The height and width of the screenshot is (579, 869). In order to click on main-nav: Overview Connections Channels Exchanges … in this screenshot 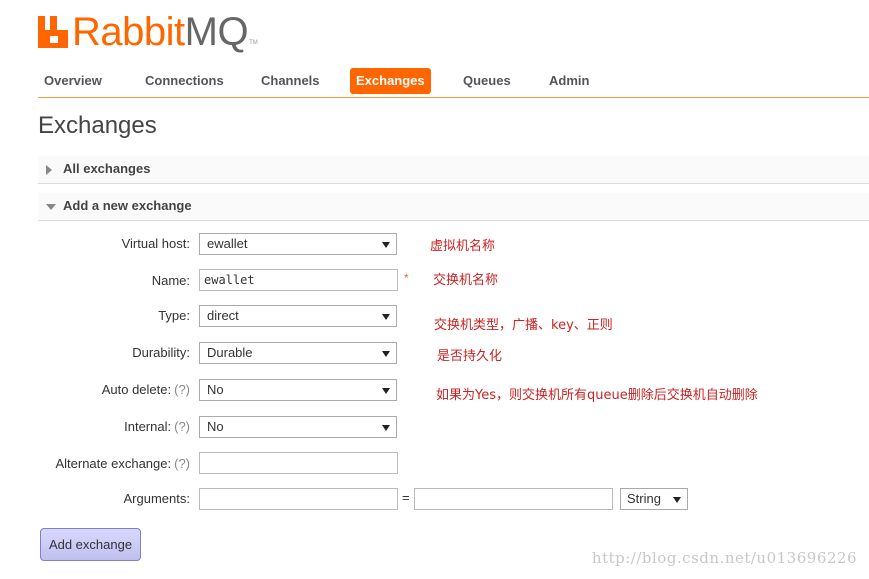, I will do `click(453, 82)`.